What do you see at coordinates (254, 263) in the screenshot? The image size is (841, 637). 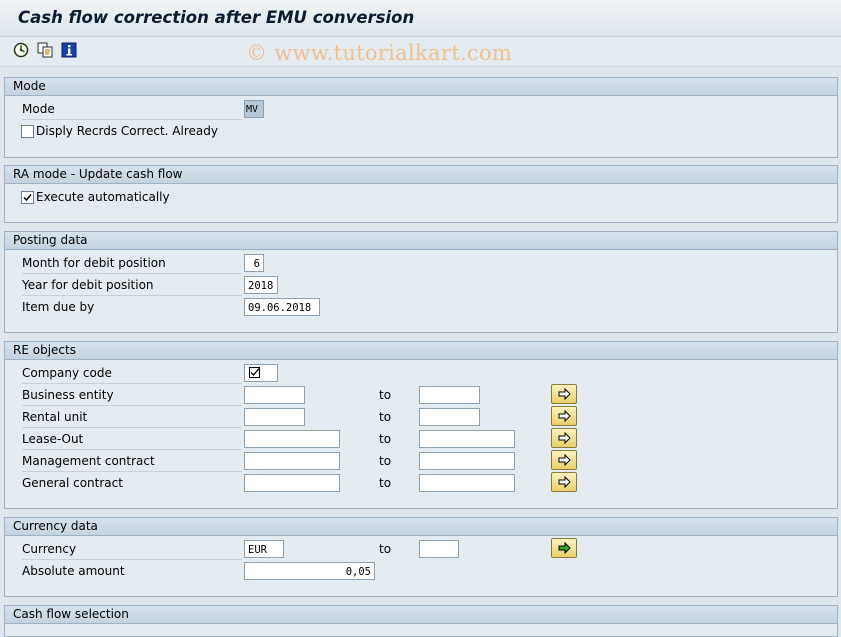 I see `month-field: 6` at bounding box center [254, 263].